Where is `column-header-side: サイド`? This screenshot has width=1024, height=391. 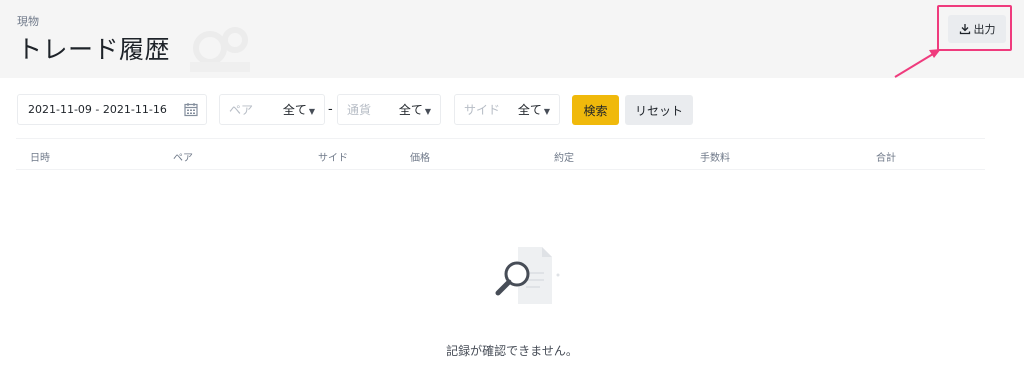 column-header-side: サイド is located at coordinates (333, 158).